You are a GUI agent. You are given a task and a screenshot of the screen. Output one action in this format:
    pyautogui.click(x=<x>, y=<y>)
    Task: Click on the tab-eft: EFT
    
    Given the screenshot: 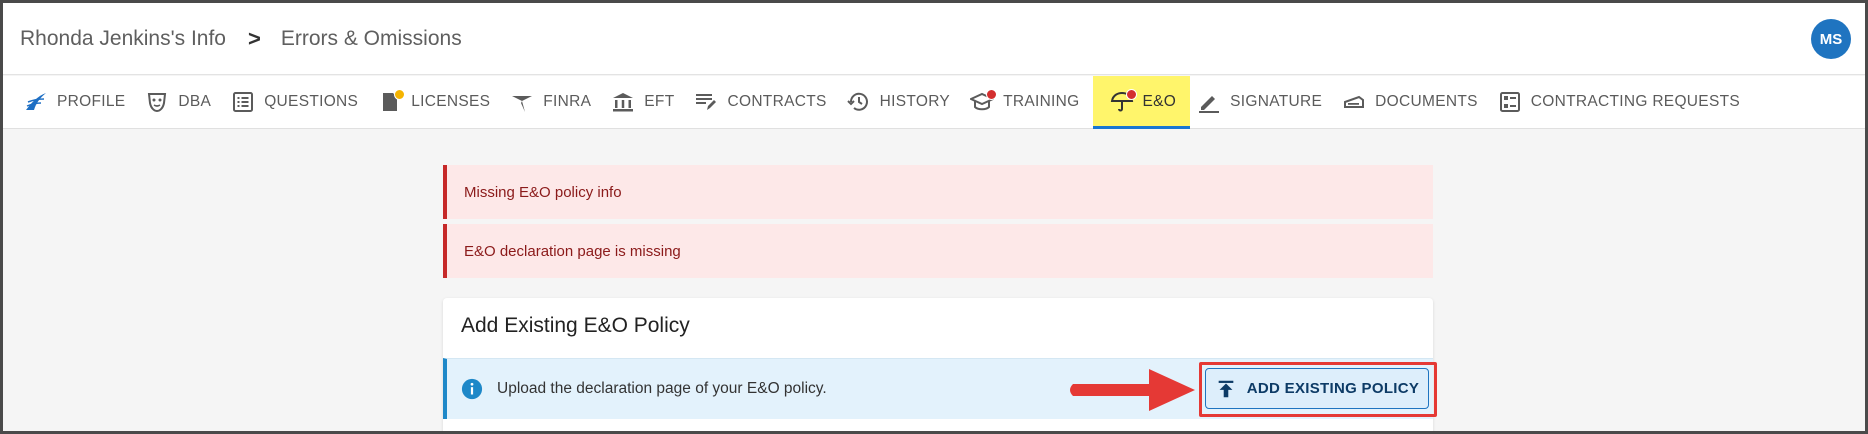 What is the action you would take?
    pyautogui.click(x=645, y=102)
    